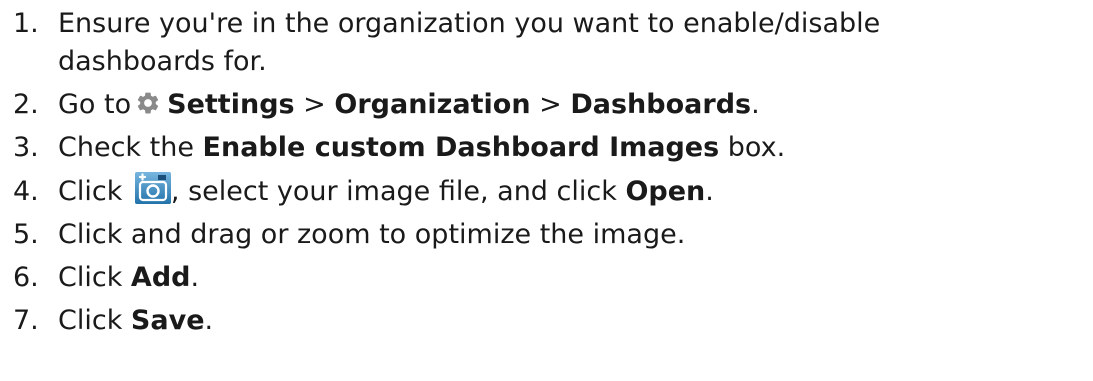  Describe the element at coordinates (130, 147) in the screenshot. I see `step-text-prefix: Check the` at that location.